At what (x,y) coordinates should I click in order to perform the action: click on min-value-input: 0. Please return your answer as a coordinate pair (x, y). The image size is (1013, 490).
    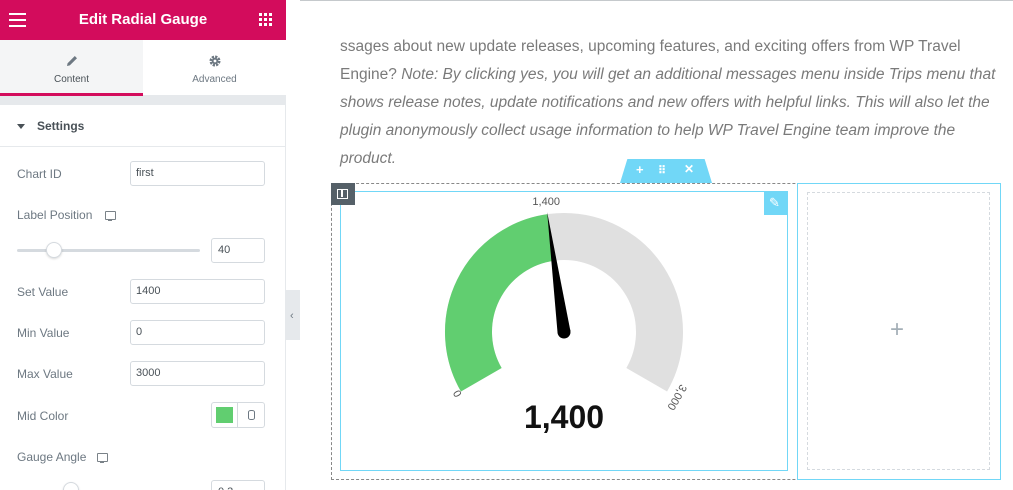
    Looking at the image, I should click on (197, 332).